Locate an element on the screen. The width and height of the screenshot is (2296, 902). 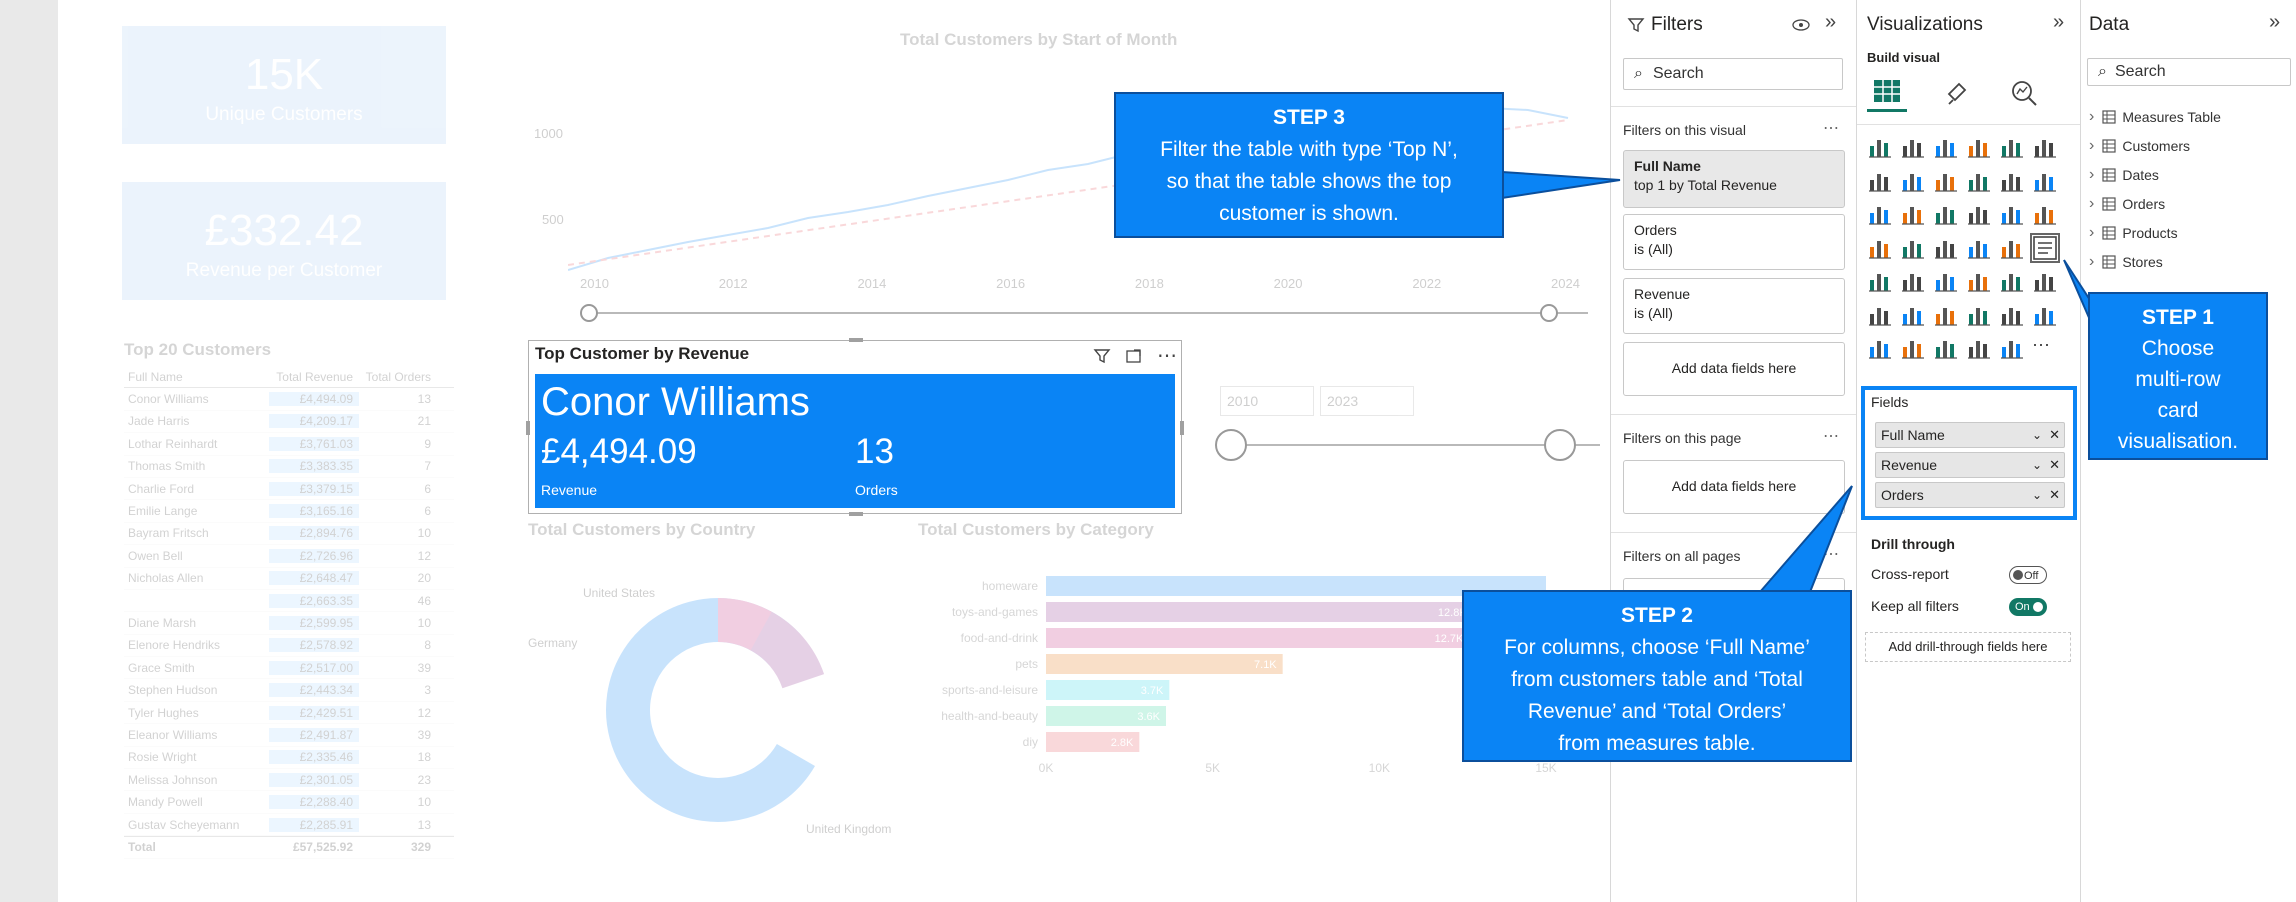
chevron-down-icon: ⌄ is located at coordinates (2037, 465).